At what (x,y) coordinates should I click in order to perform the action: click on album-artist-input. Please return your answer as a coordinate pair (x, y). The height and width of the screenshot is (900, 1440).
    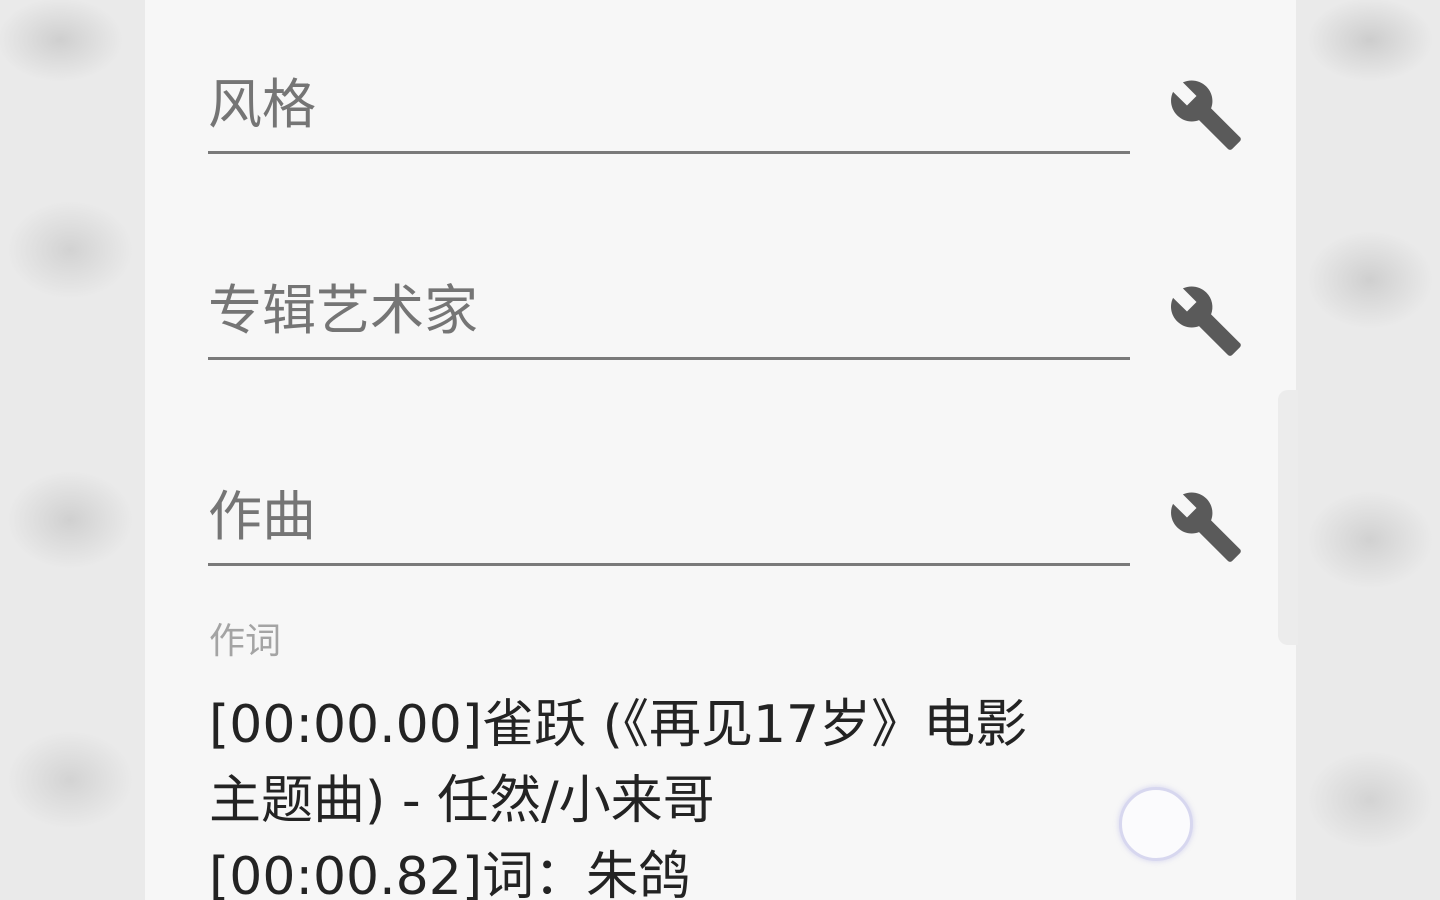
    Looking at the image, I should click on (669, 311).